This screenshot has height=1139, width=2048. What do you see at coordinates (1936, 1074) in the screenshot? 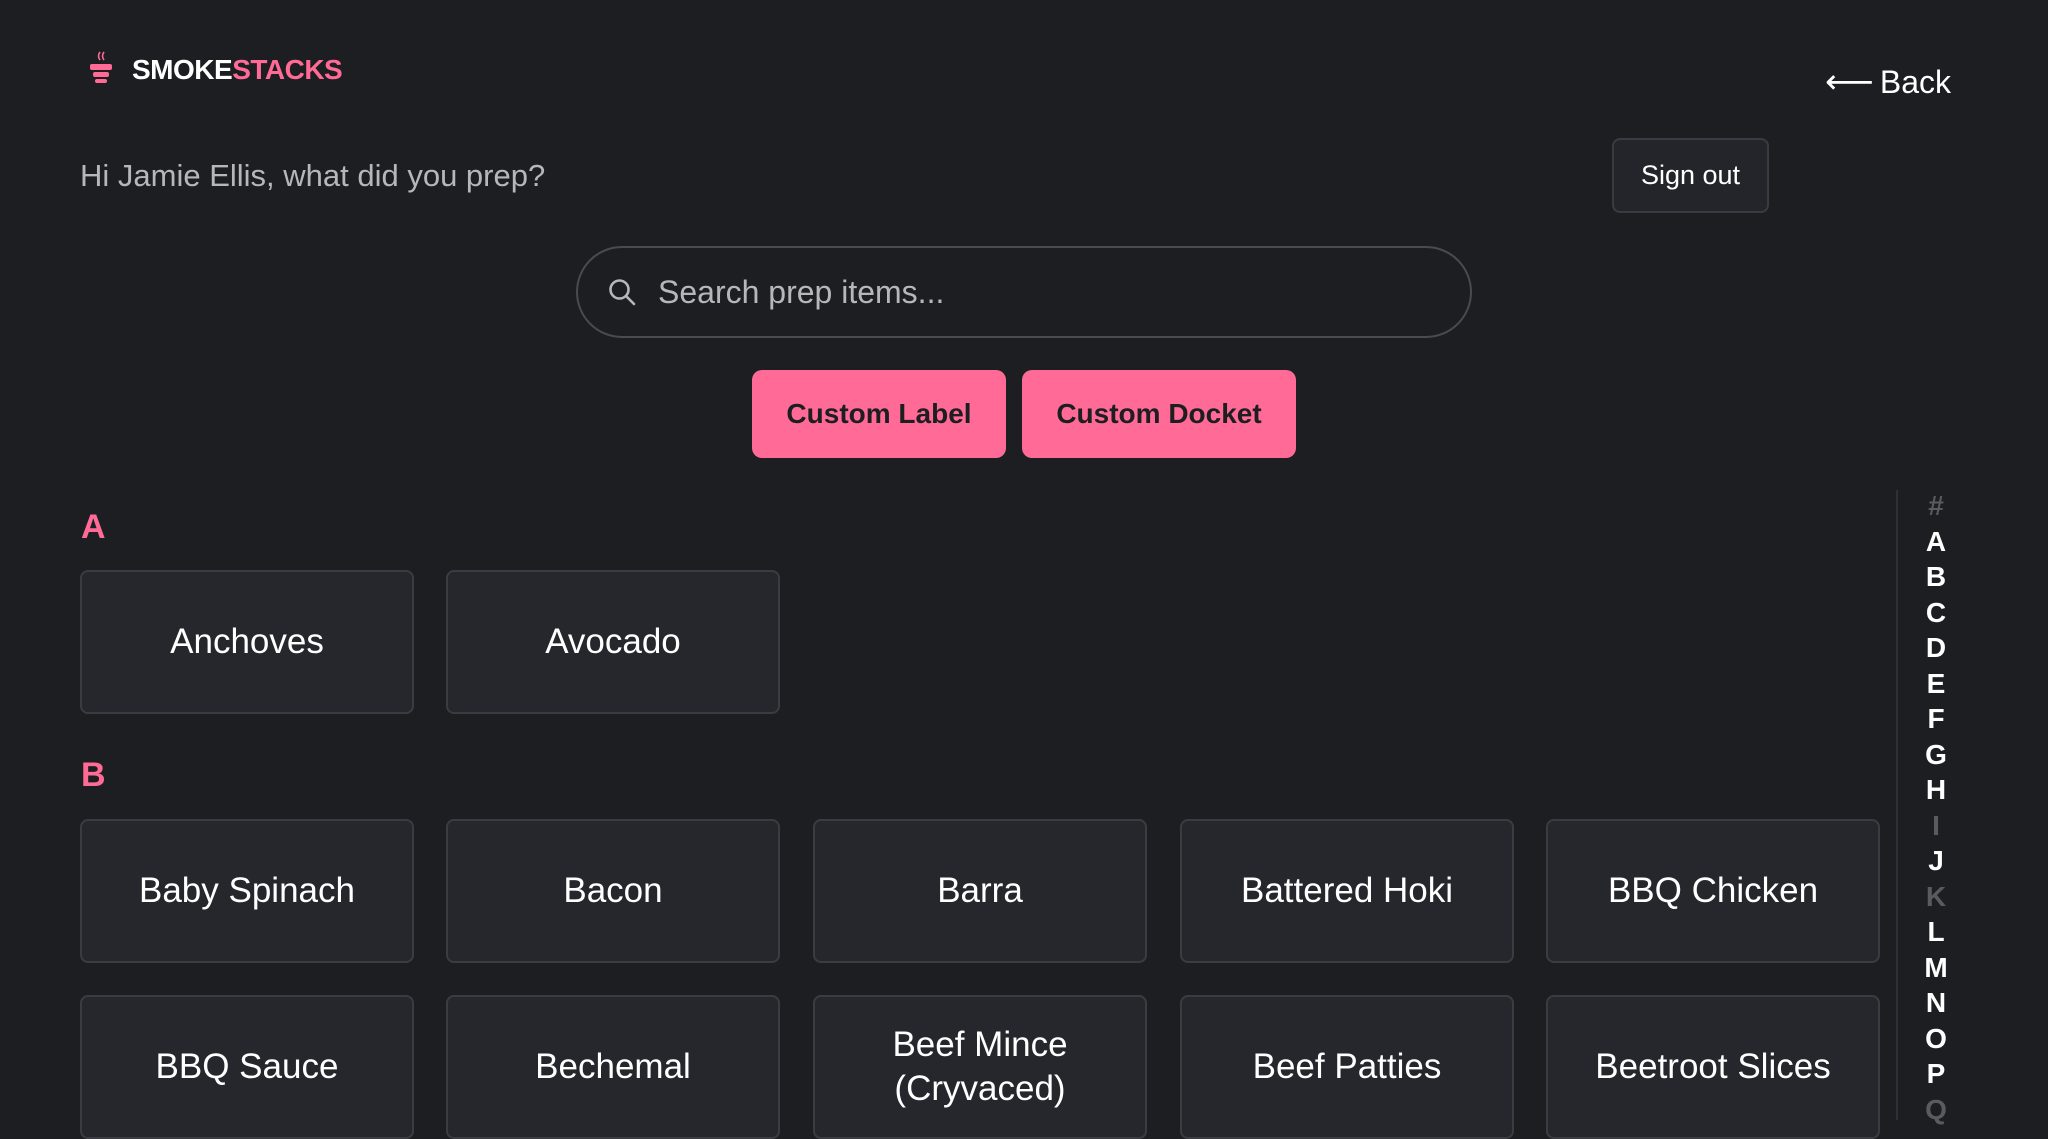
I see `index-letter-p: P` at bounding box center [1936, 1074].